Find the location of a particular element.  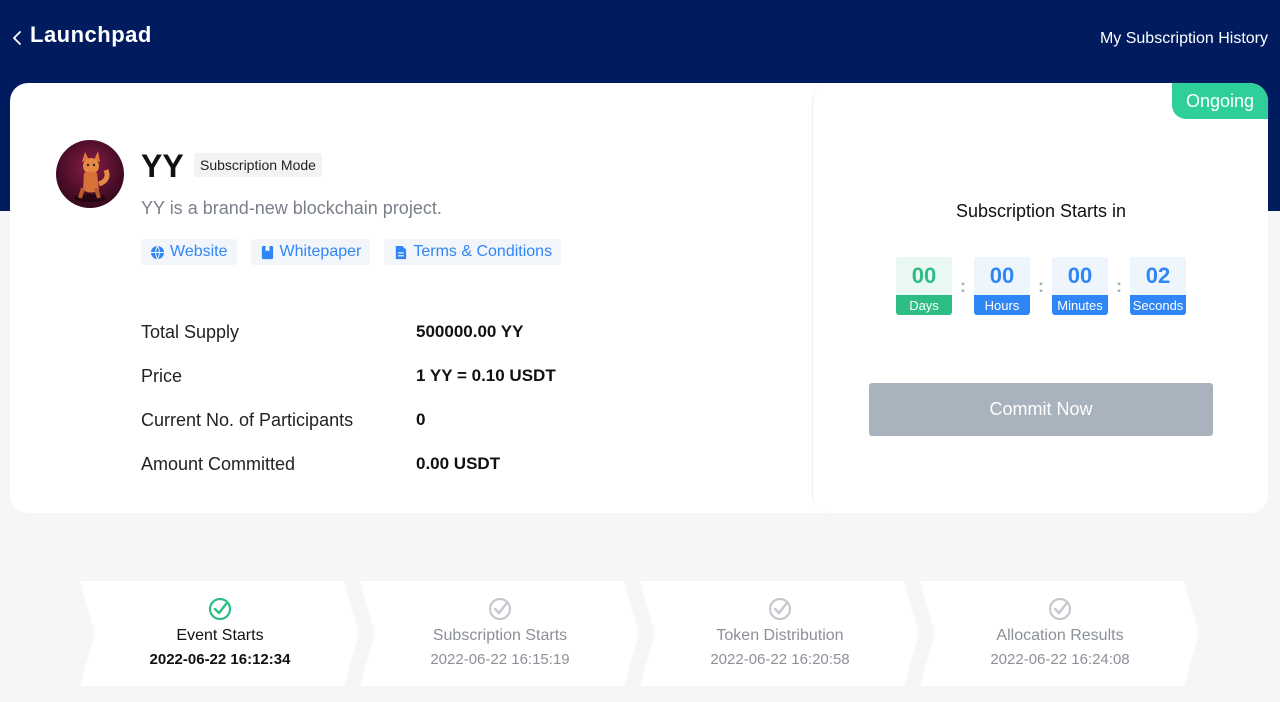

terms-link: Terms & Conditions is located at coordinates (473, 252).